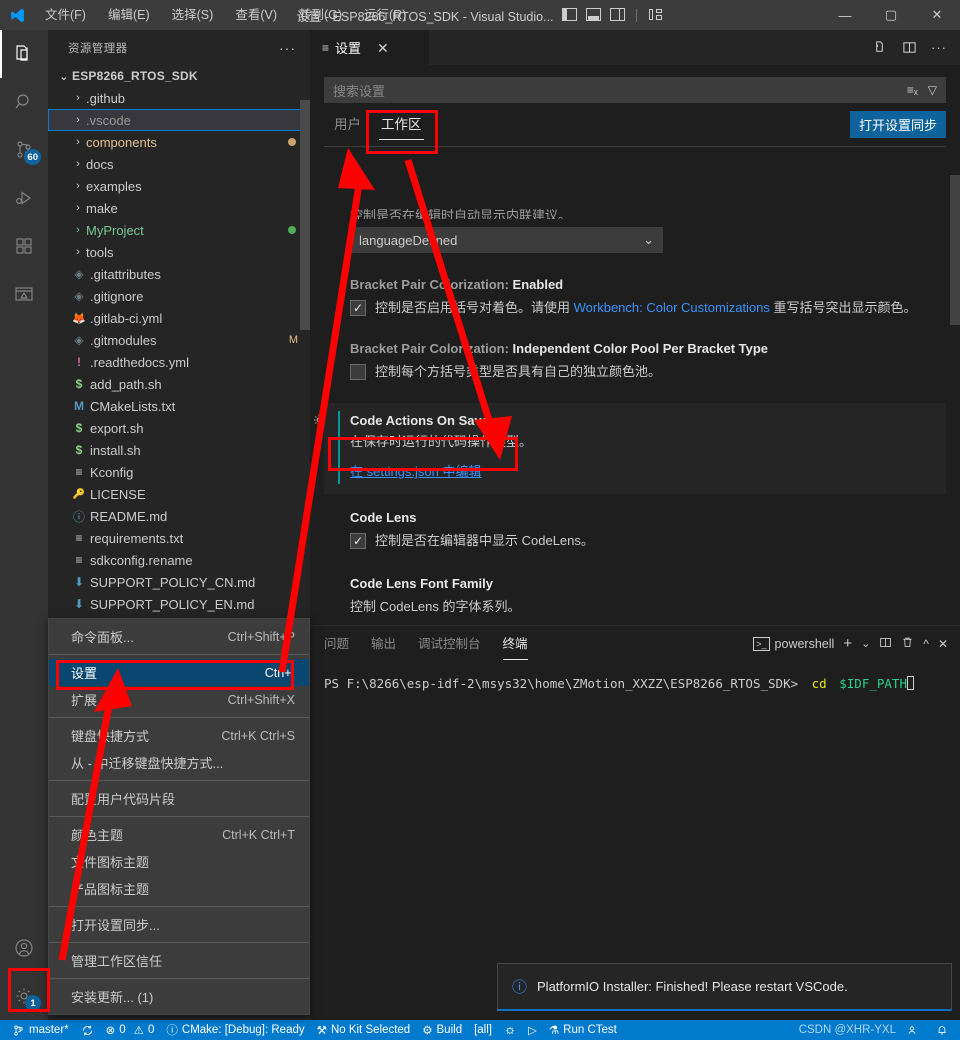 The image size is (960, 1040). Describe the element at coordinates (532, 1030) in the screenshot. I see `status-run: ▷` at that location.